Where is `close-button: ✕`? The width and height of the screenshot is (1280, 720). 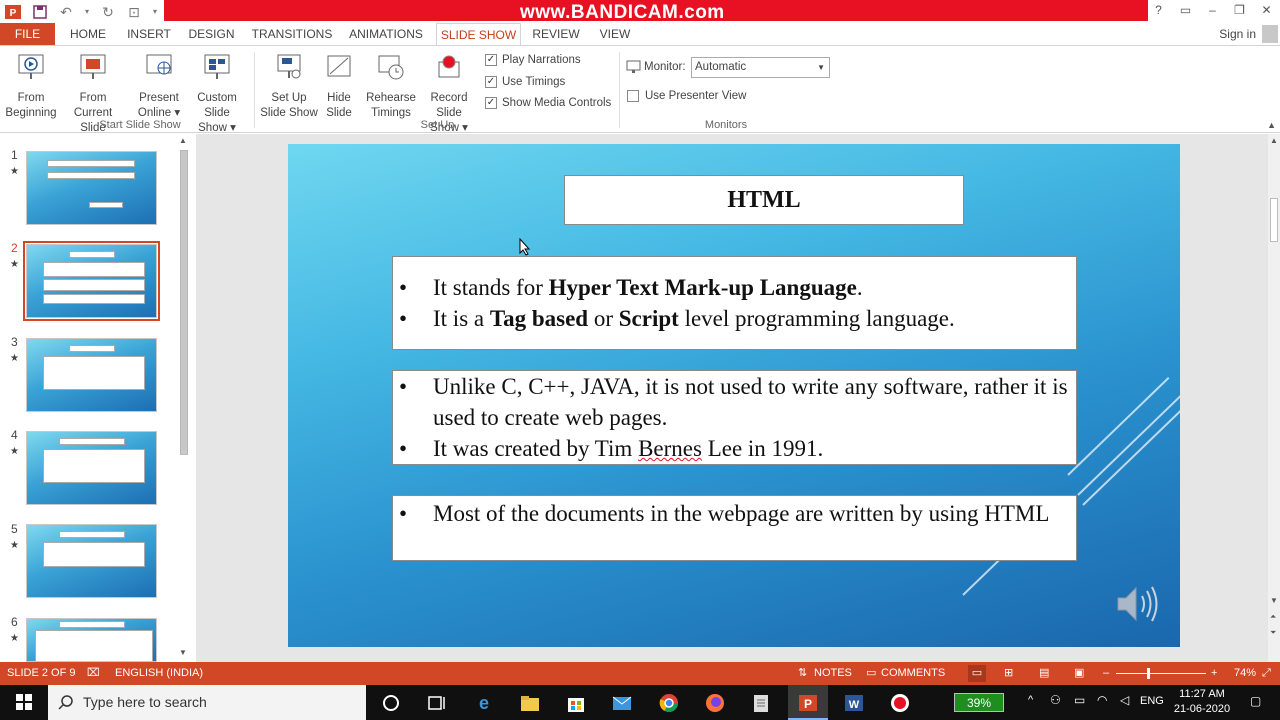 close-button: ✕ is located at coordinates (1266, 10).